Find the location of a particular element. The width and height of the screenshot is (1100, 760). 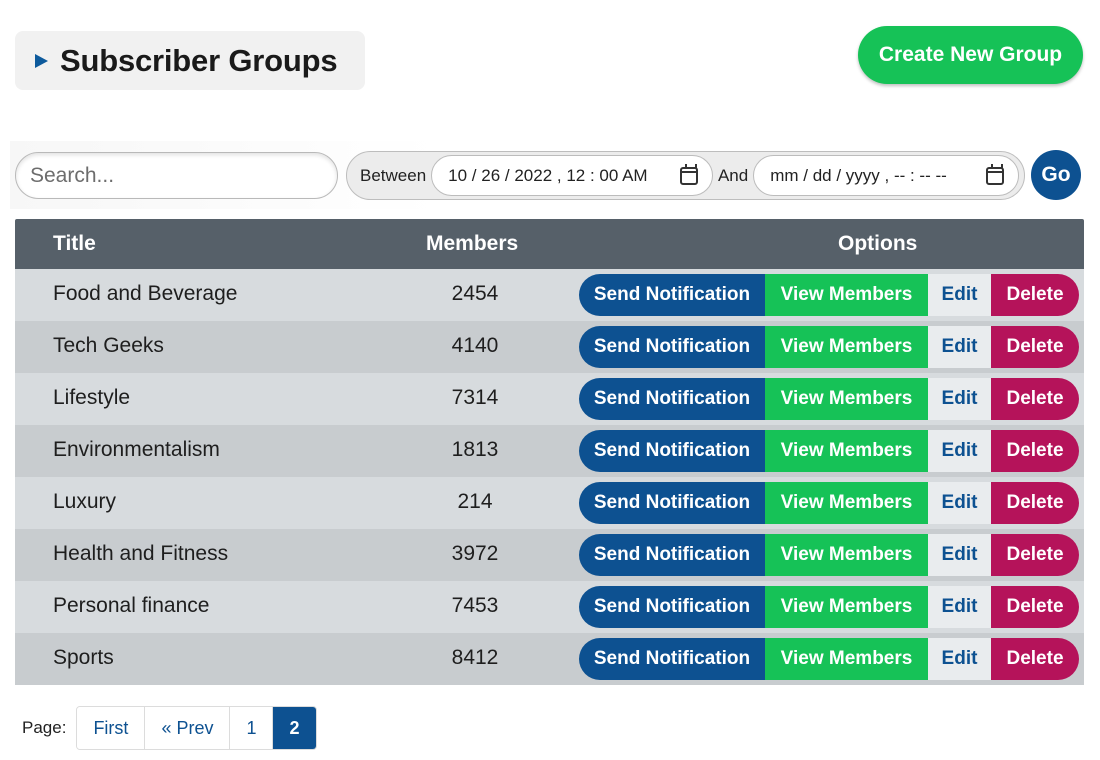

page-link: 1 is located at coordinates (252, 728).